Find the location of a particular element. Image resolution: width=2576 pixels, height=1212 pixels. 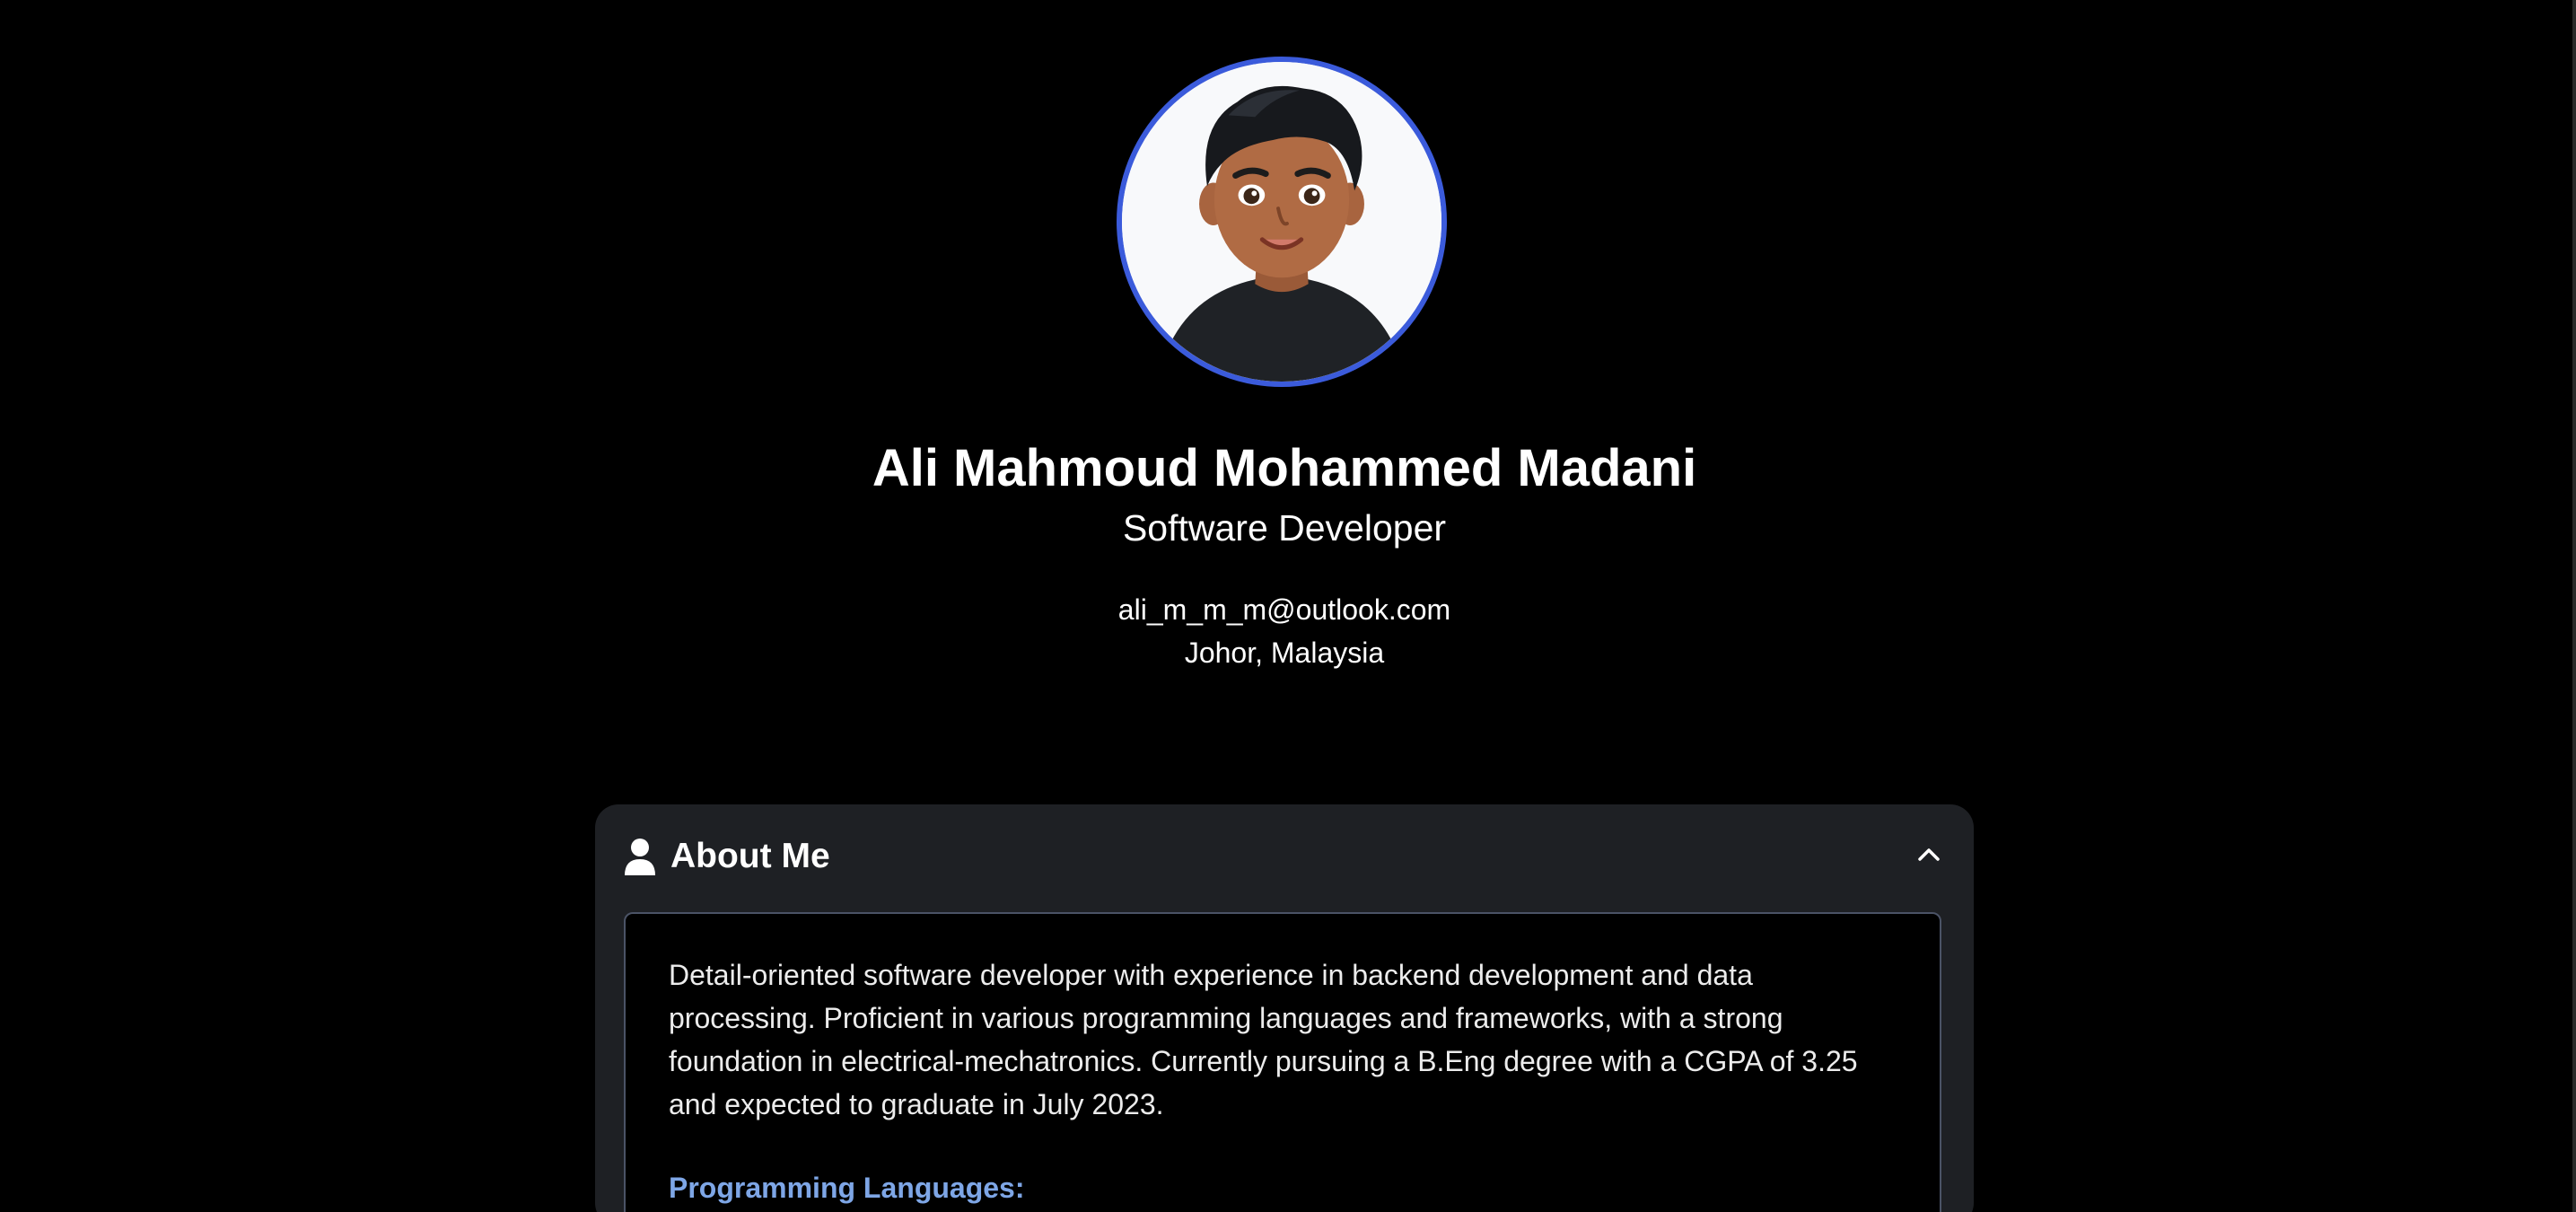

developer-avatar-icon is located at coordinates (1281, 222).